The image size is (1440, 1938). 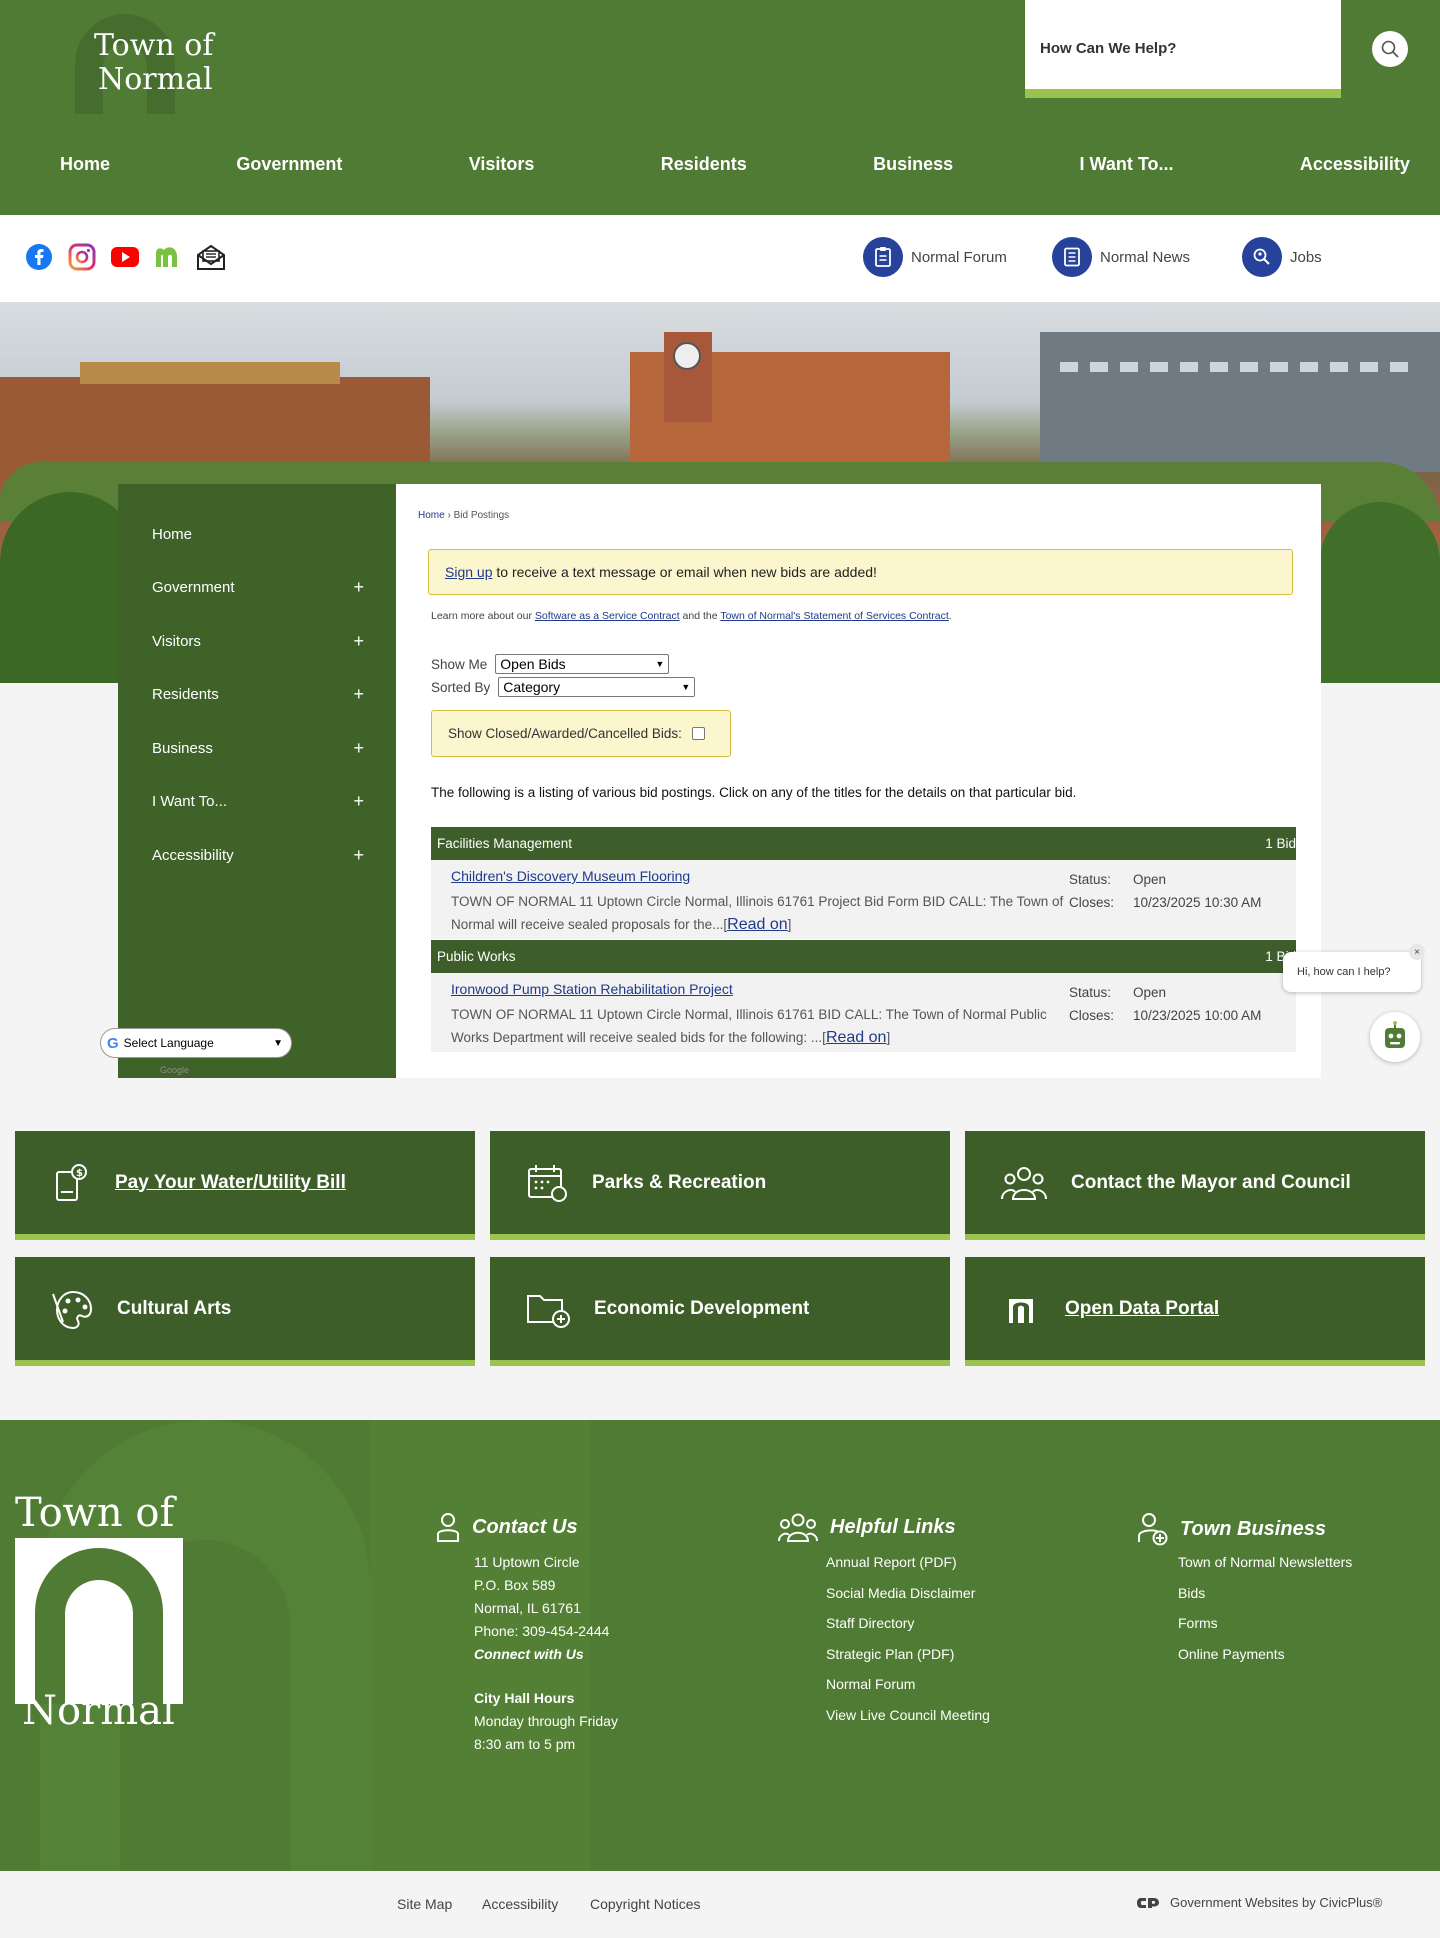 I want to click on nav-accessibility: Accessibility, so click(x=1355, y=164).